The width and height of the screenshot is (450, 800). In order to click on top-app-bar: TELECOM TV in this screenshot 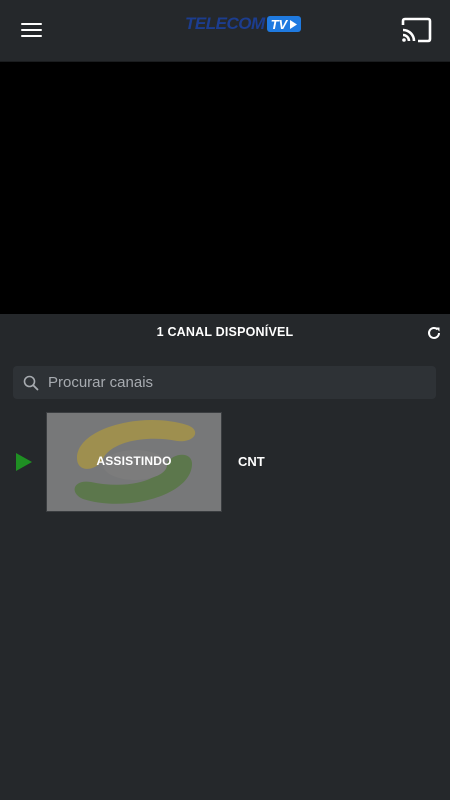, I will do `click(225, 31)`.